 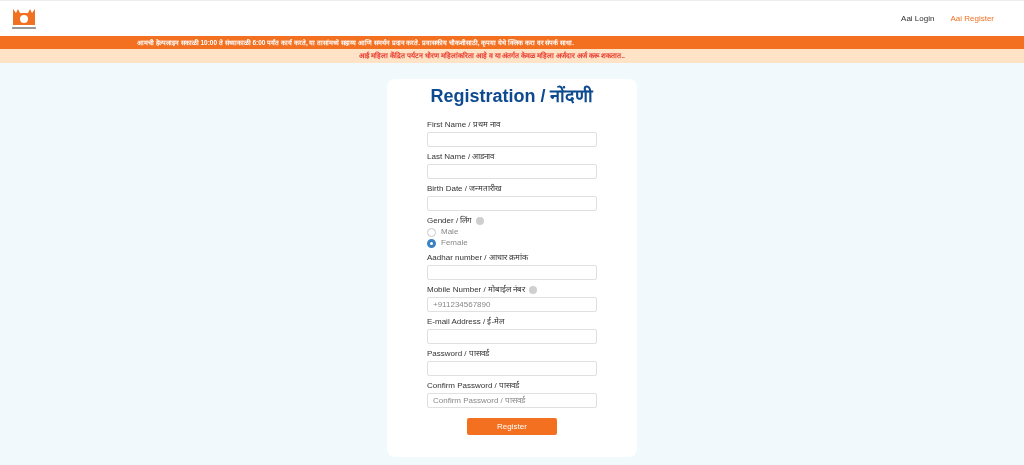 I want to click on field-label: E-mail Address / ई-मेल, so click(x=466, y=322).